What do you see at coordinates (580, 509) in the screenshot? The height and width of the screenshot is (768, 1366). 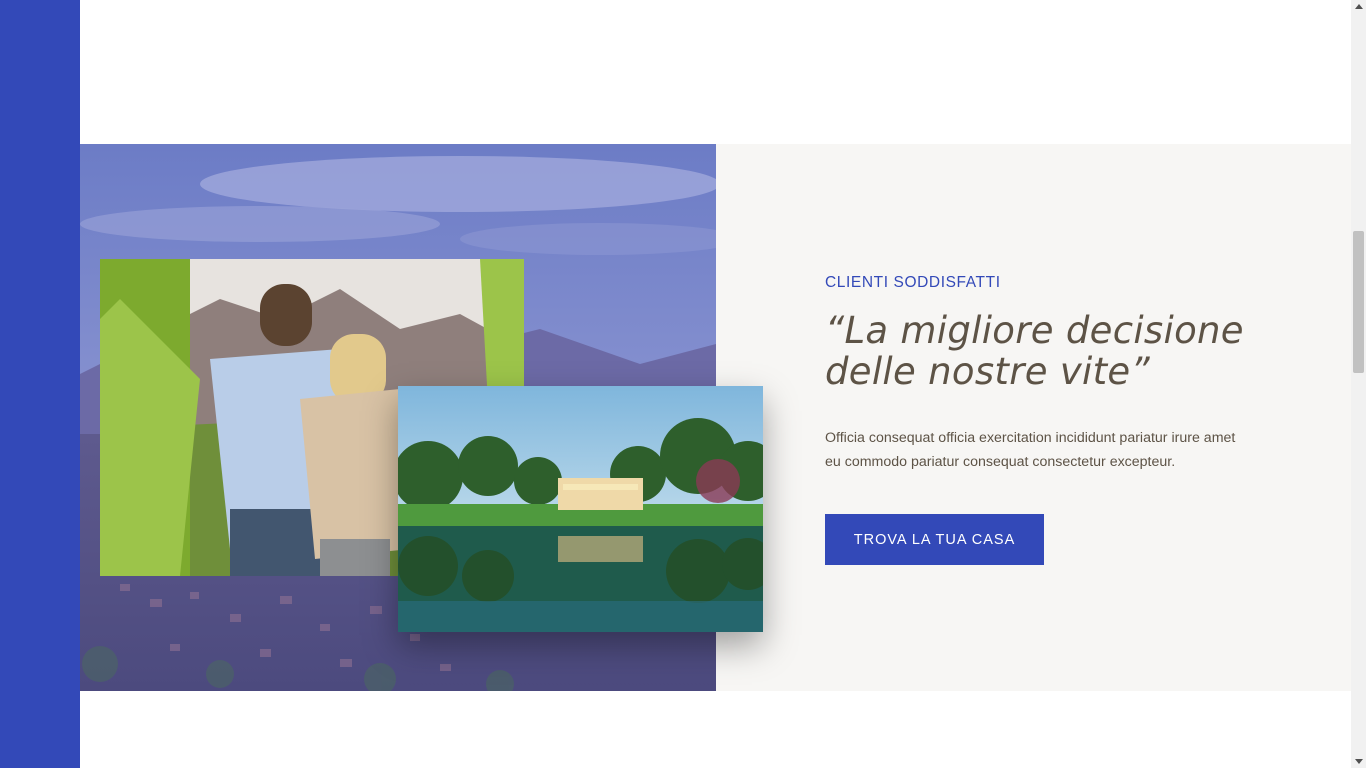 I see `lake-house-image` at bounding box center [580, 509].